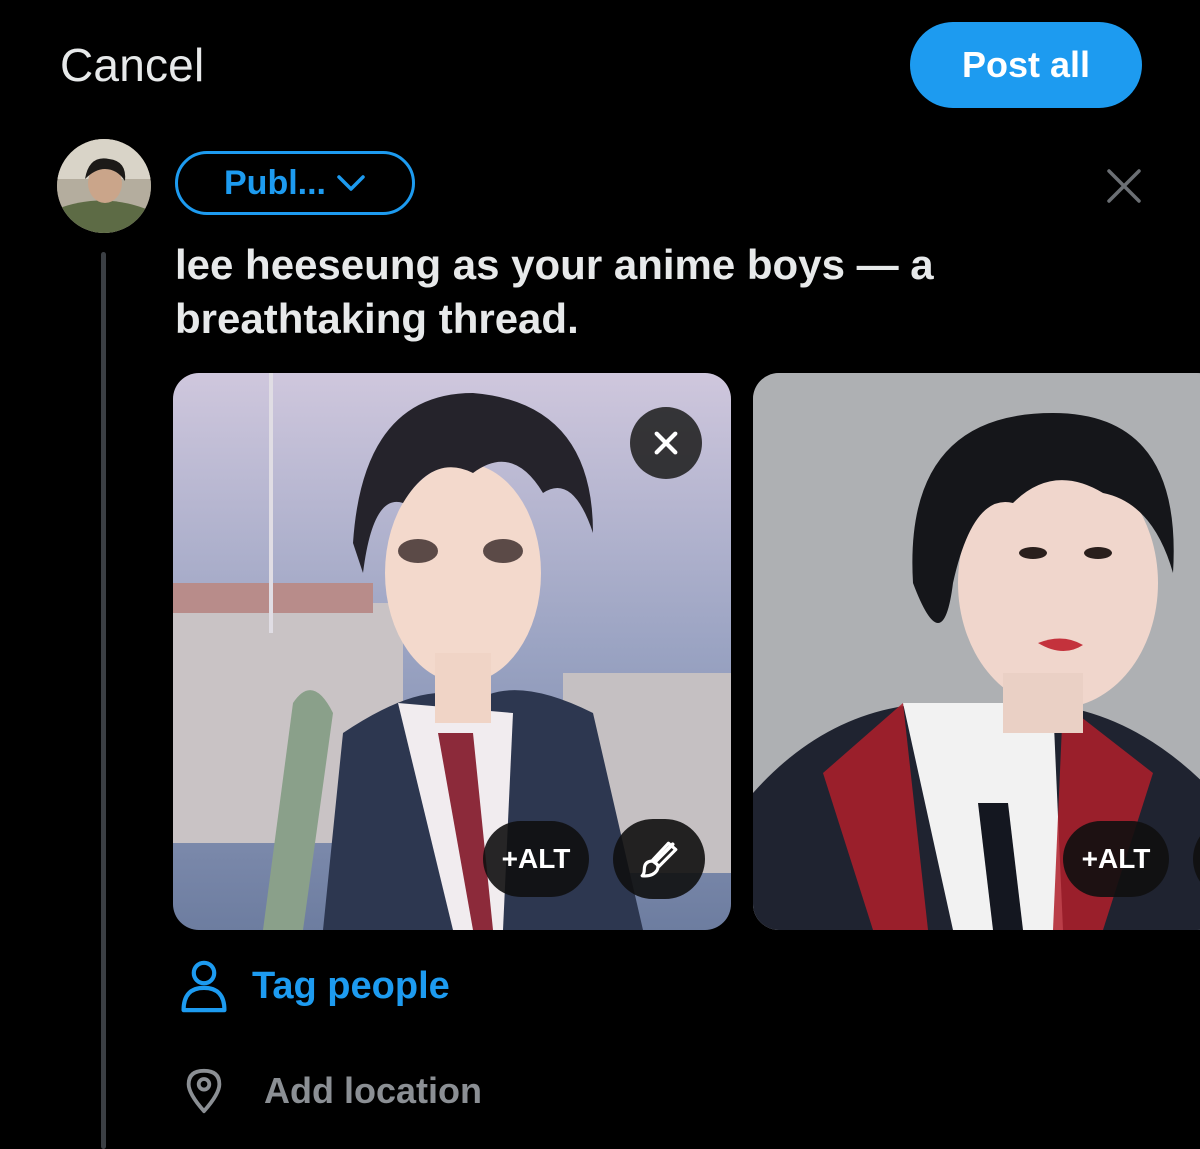 The height and width of the screenshot is (1149, 1200). What do you see at coordinates (103, 700) in the screenshot?
I see `thread-line` at bounding box center [103, 700].